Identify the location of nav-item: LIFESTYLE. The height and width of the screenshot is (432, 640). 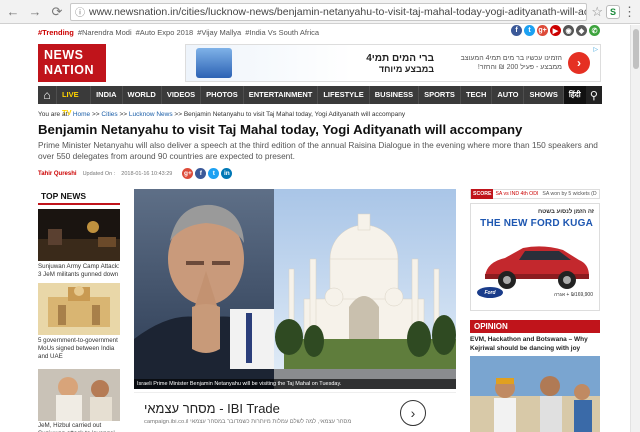
(342, 95).